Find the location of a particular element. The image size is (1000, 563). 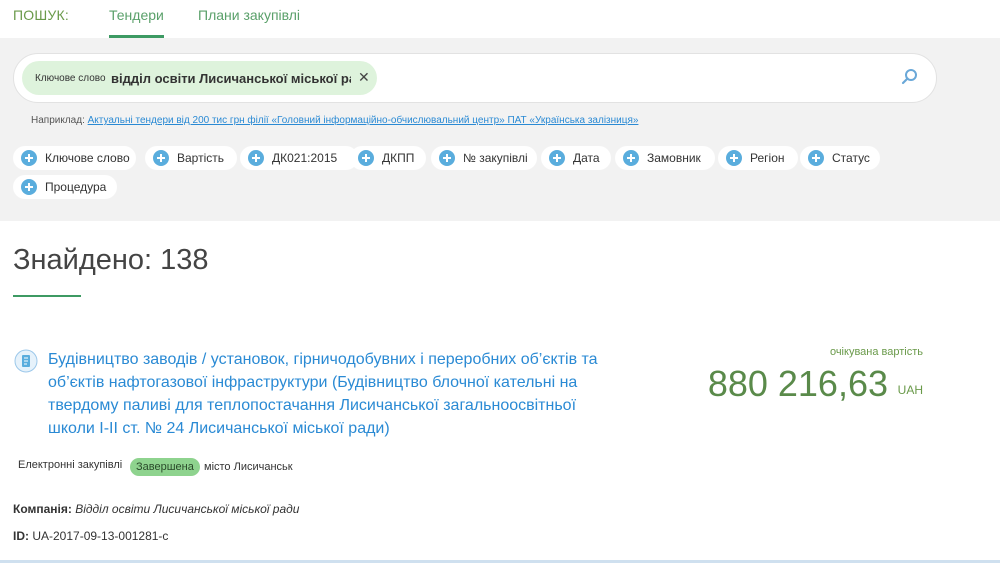

search-section-label: ПОШУК: is located at coordinates (41, 15).